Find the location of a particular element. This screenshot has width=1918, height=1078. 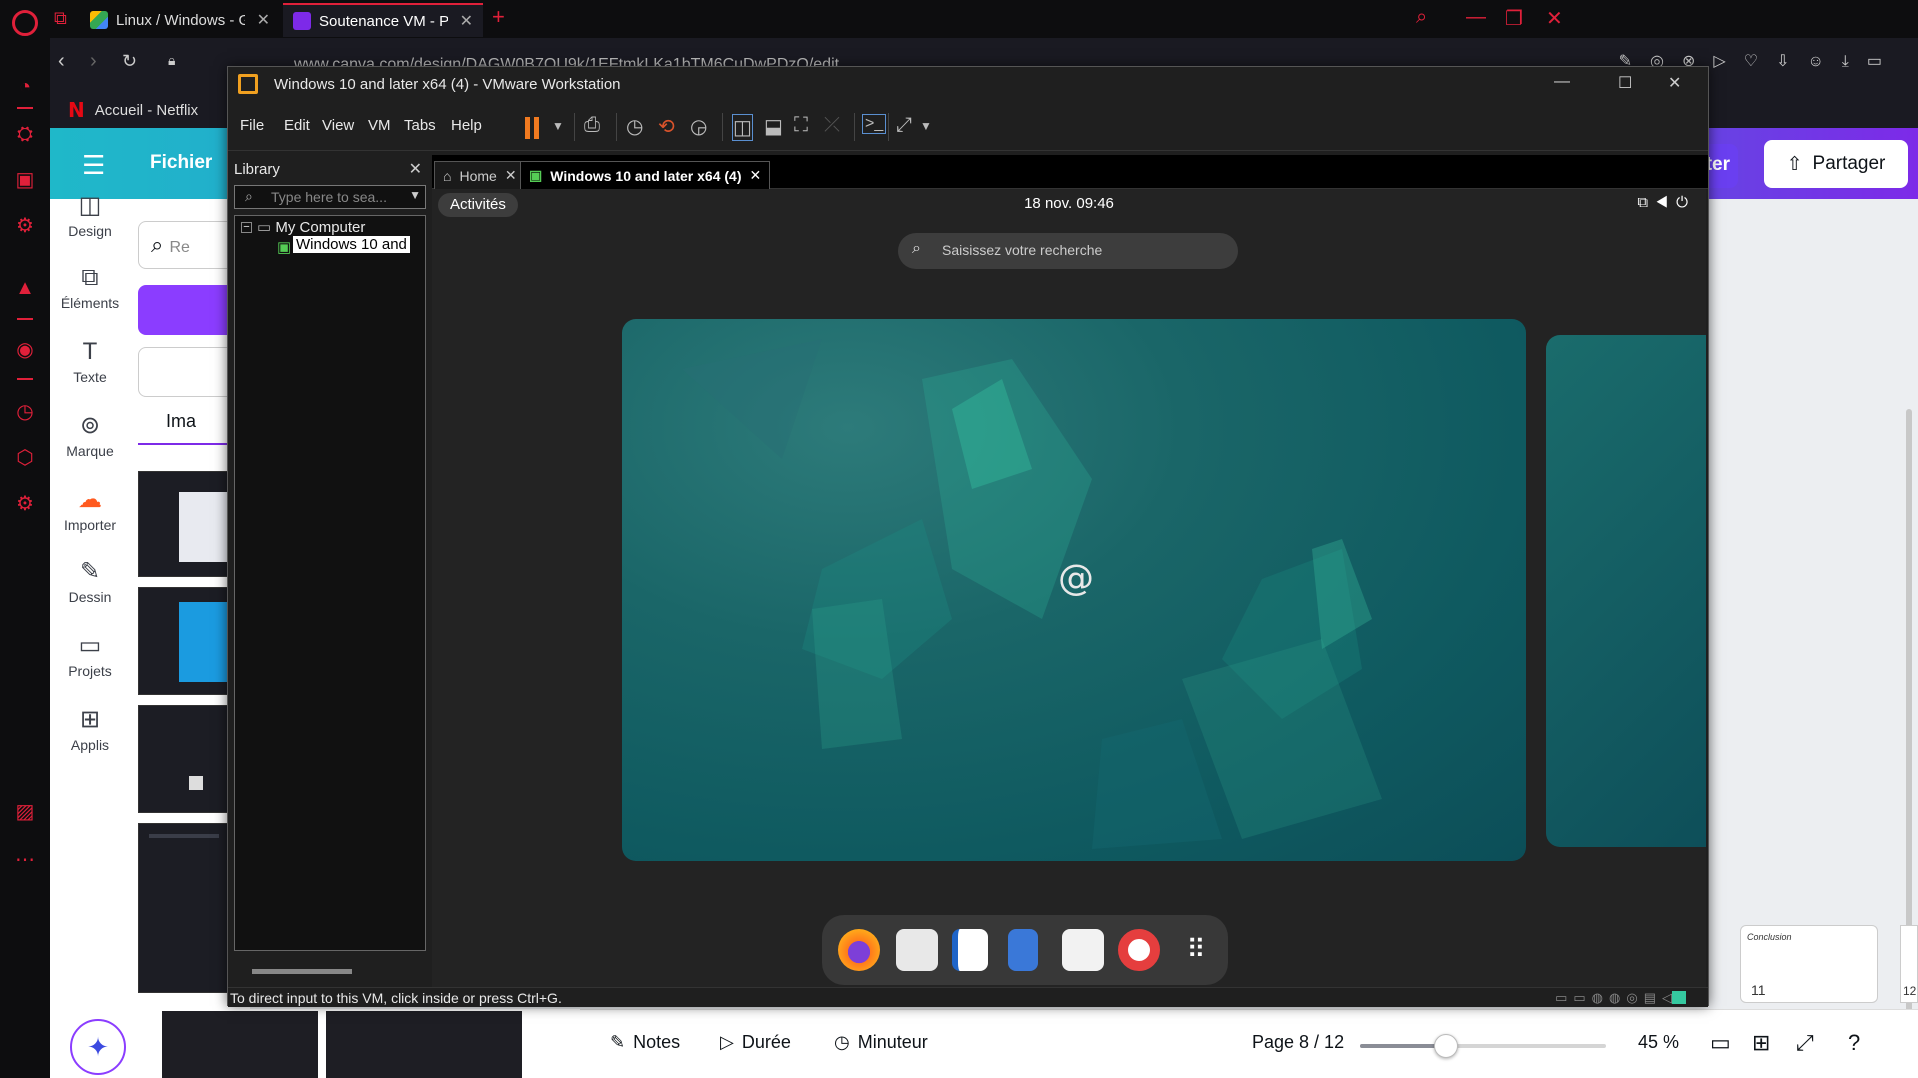

restore-icon: ❐ is located at coordinates (1514, 18).